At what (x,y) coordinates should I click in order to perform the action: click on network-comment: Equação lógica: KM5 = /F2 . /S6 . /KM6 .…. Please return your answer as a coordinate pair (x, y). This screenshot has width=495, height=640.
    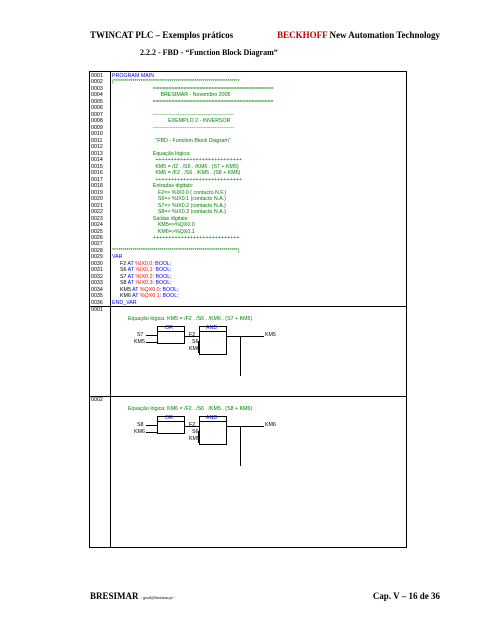
    Looking at the image, I should click on (190, 319).